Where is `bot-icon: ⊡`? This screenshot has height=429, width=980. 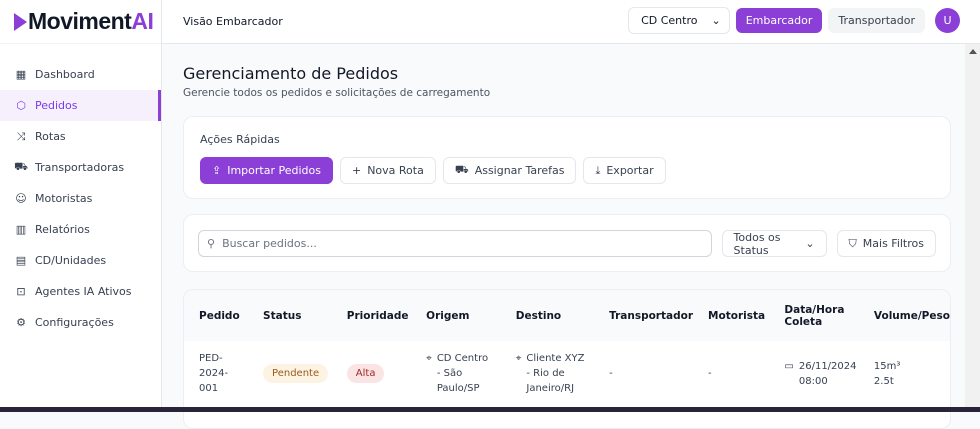
bot-icon: ⊡ is located at coordinates (21, 291).